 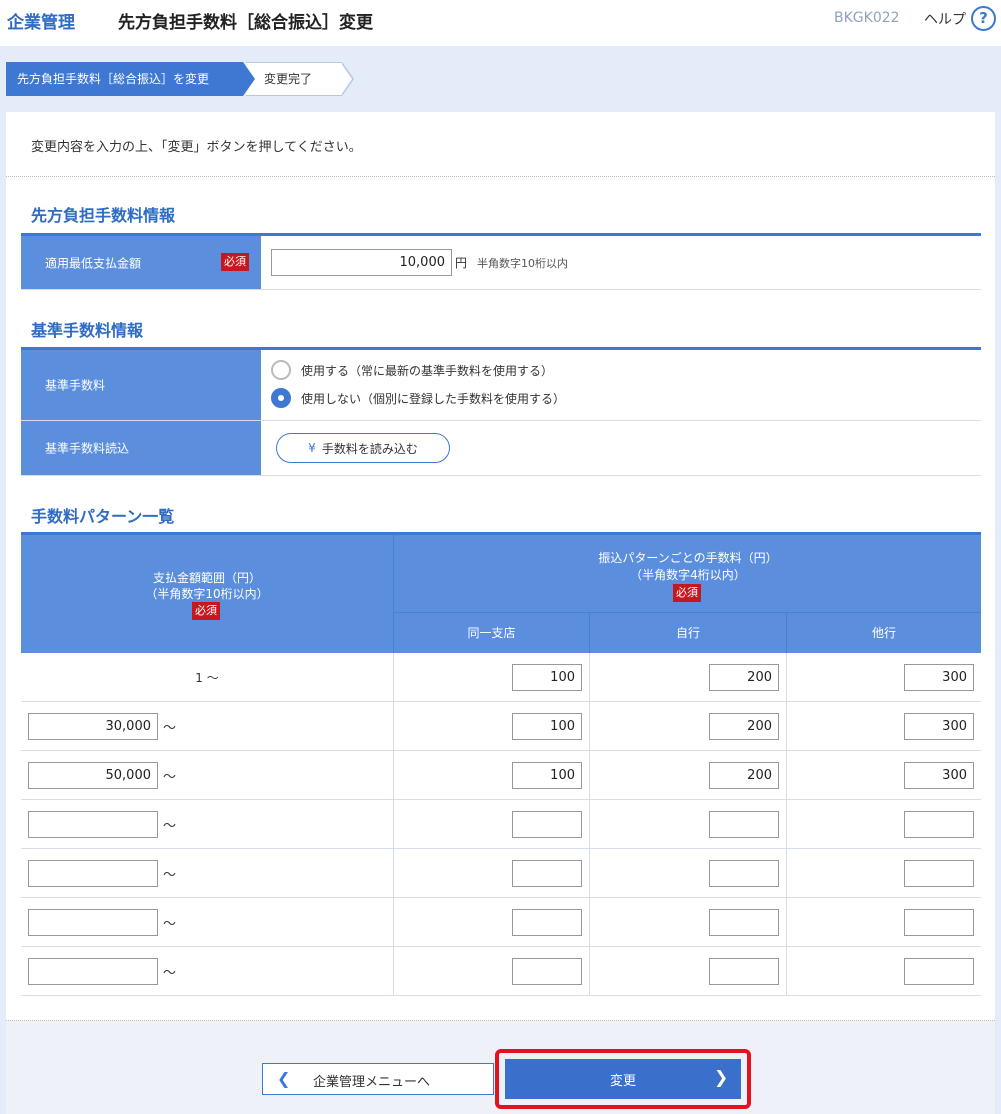 I want to click on radio-unchecked-icon, so click(x=281, y=370).